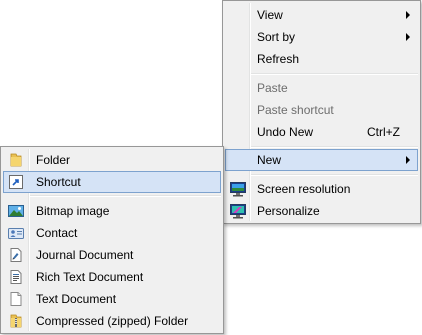 The image size is (422, 335). Describe the element at coordinates (321, 88) in the screenshot. I see `menu-item-paste: Paste` at that location.